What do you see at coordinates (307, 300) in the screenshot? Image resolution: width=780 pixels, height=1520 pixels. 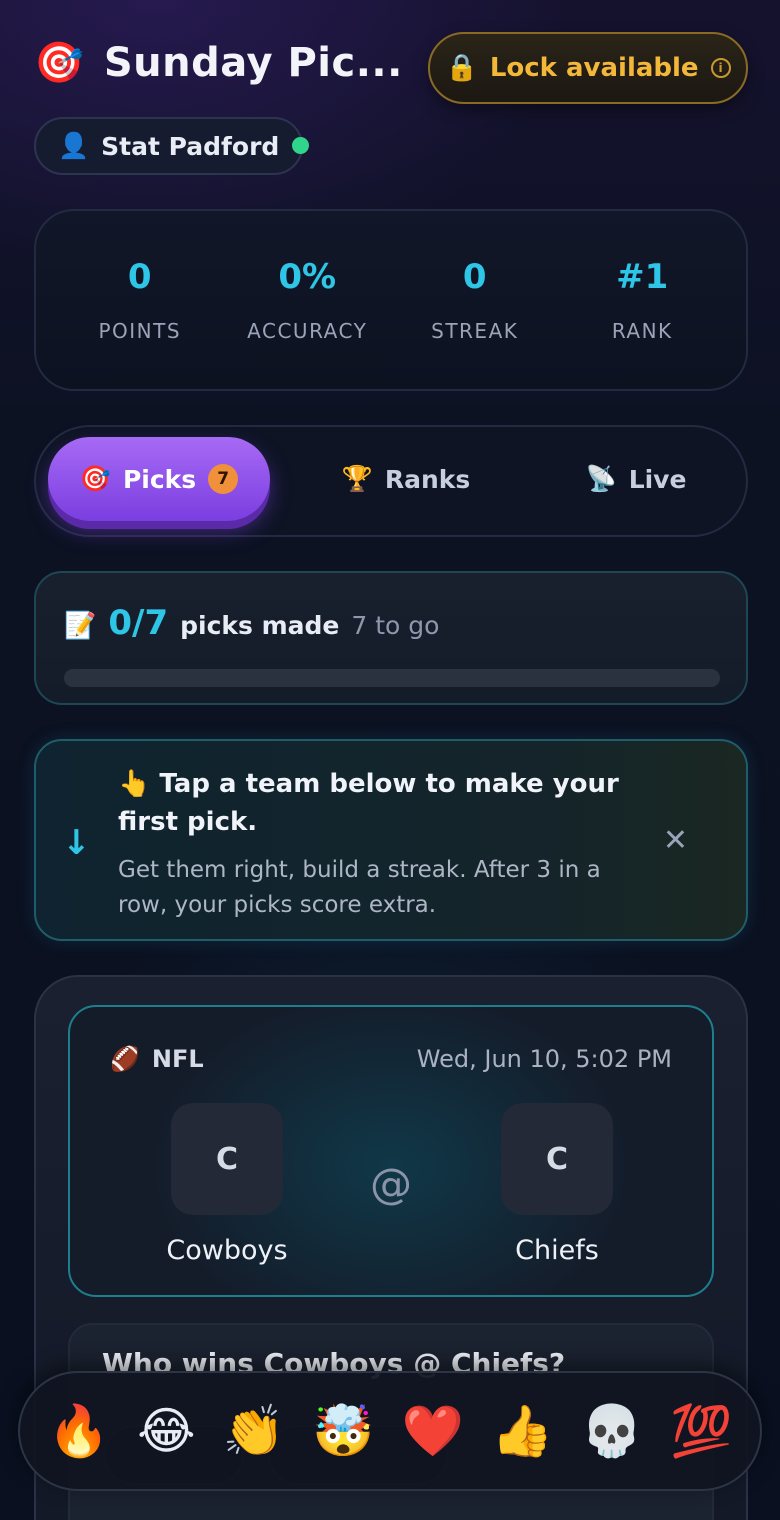 I see `stat-accuracy: 0% ACCURACY` at bounding box center [307, 300].